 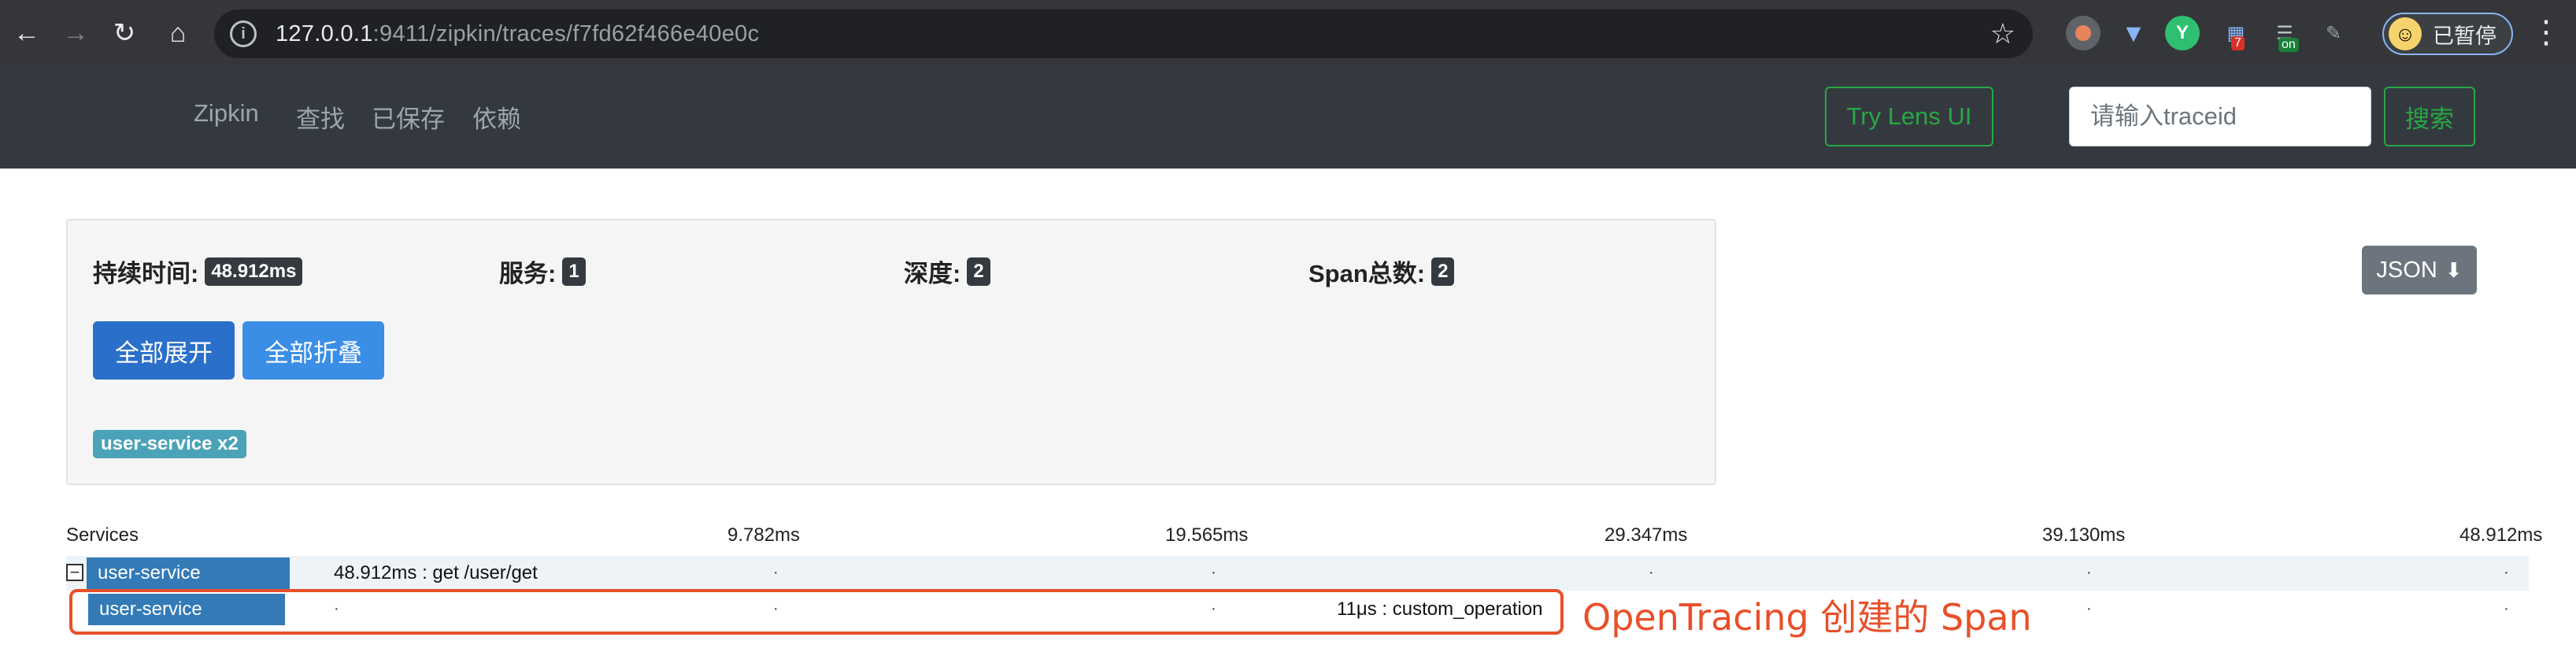 What do you see at coordinates (1909, 117) in the screenshot?
I see `try-lens-ui-button: Try Lens UI` at bounding box center [1909, 117].